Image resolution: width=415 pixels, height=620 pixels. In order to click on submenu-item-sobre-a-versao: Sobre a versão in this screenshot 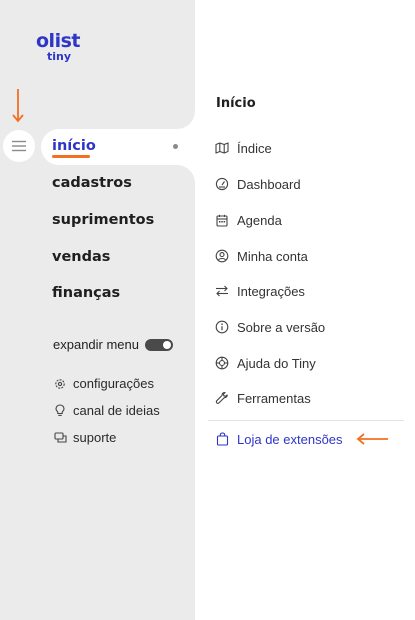, I will do `click(269, 327)`.